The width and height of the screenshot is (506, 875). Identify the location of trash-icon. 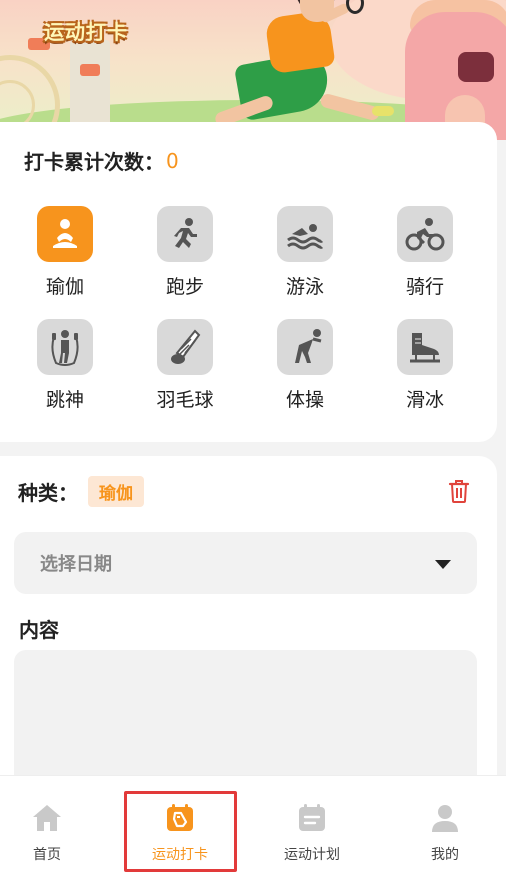
(459, 491).